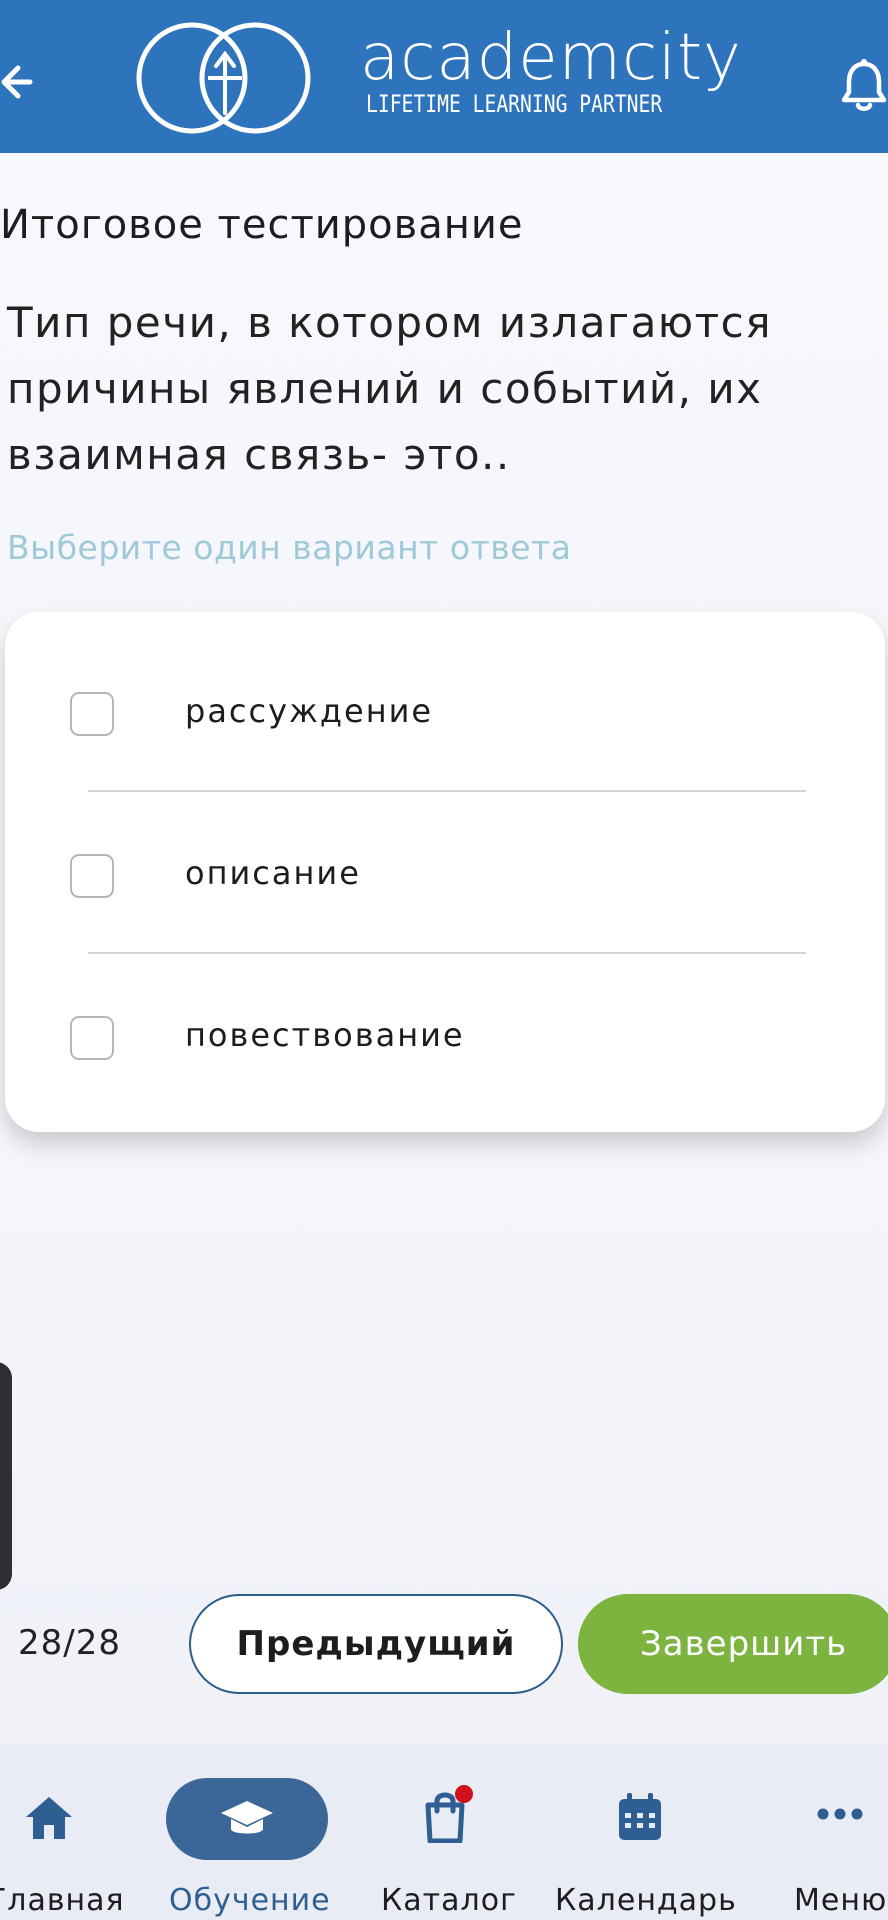 The image size is (888, 1920). I want to click on bell-icon, so click(864, 85).